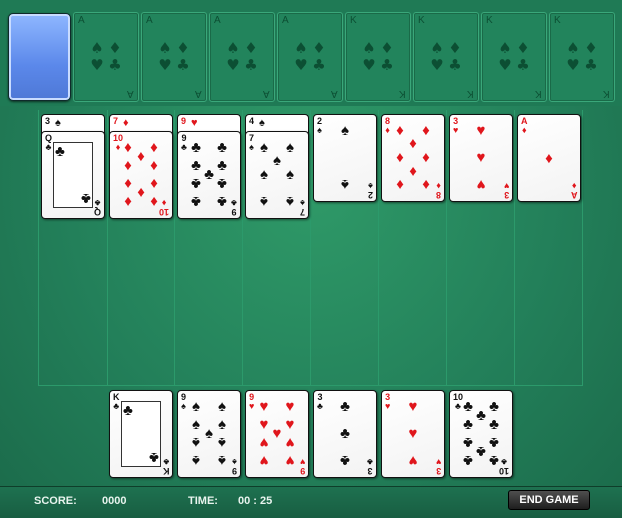 The image size is (622, 518). I want to click on reserve-card: 3 ♣ 3 ♣ ♣ ♣ ♣, so click(345, 434).